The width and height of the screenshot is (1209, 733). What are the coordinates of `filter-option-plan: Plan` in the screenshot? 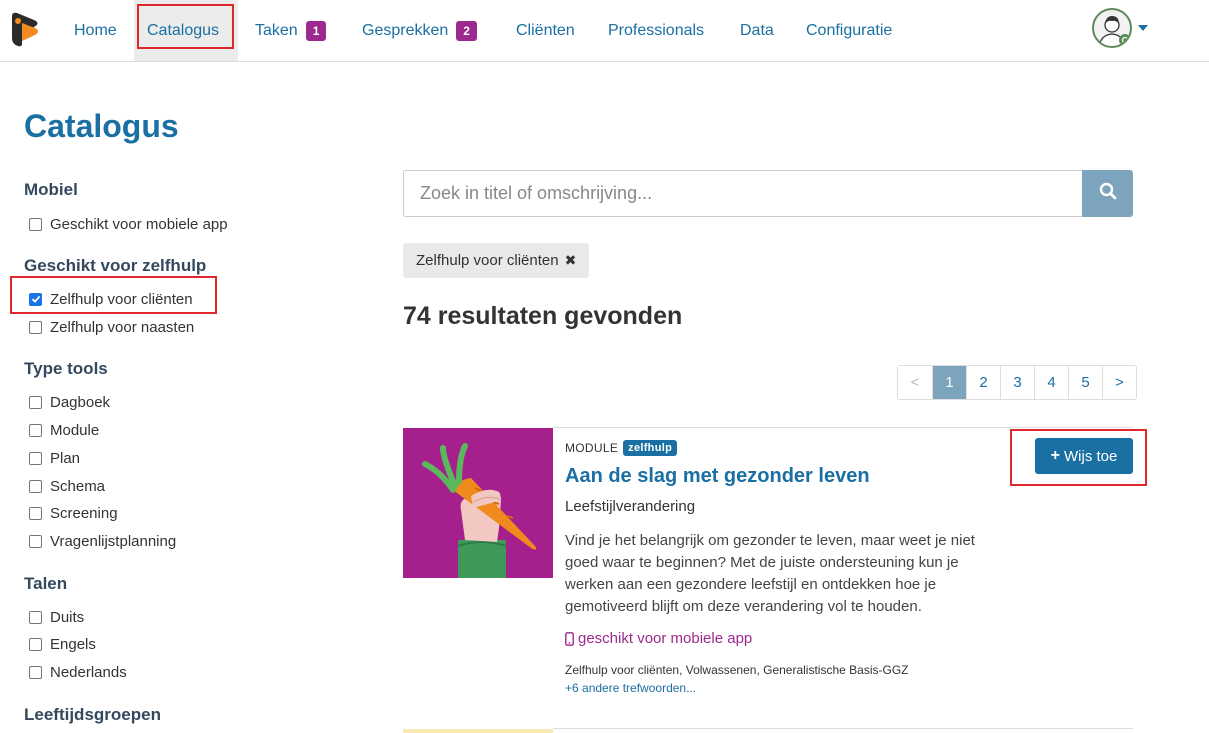 It's located at (54, 458).